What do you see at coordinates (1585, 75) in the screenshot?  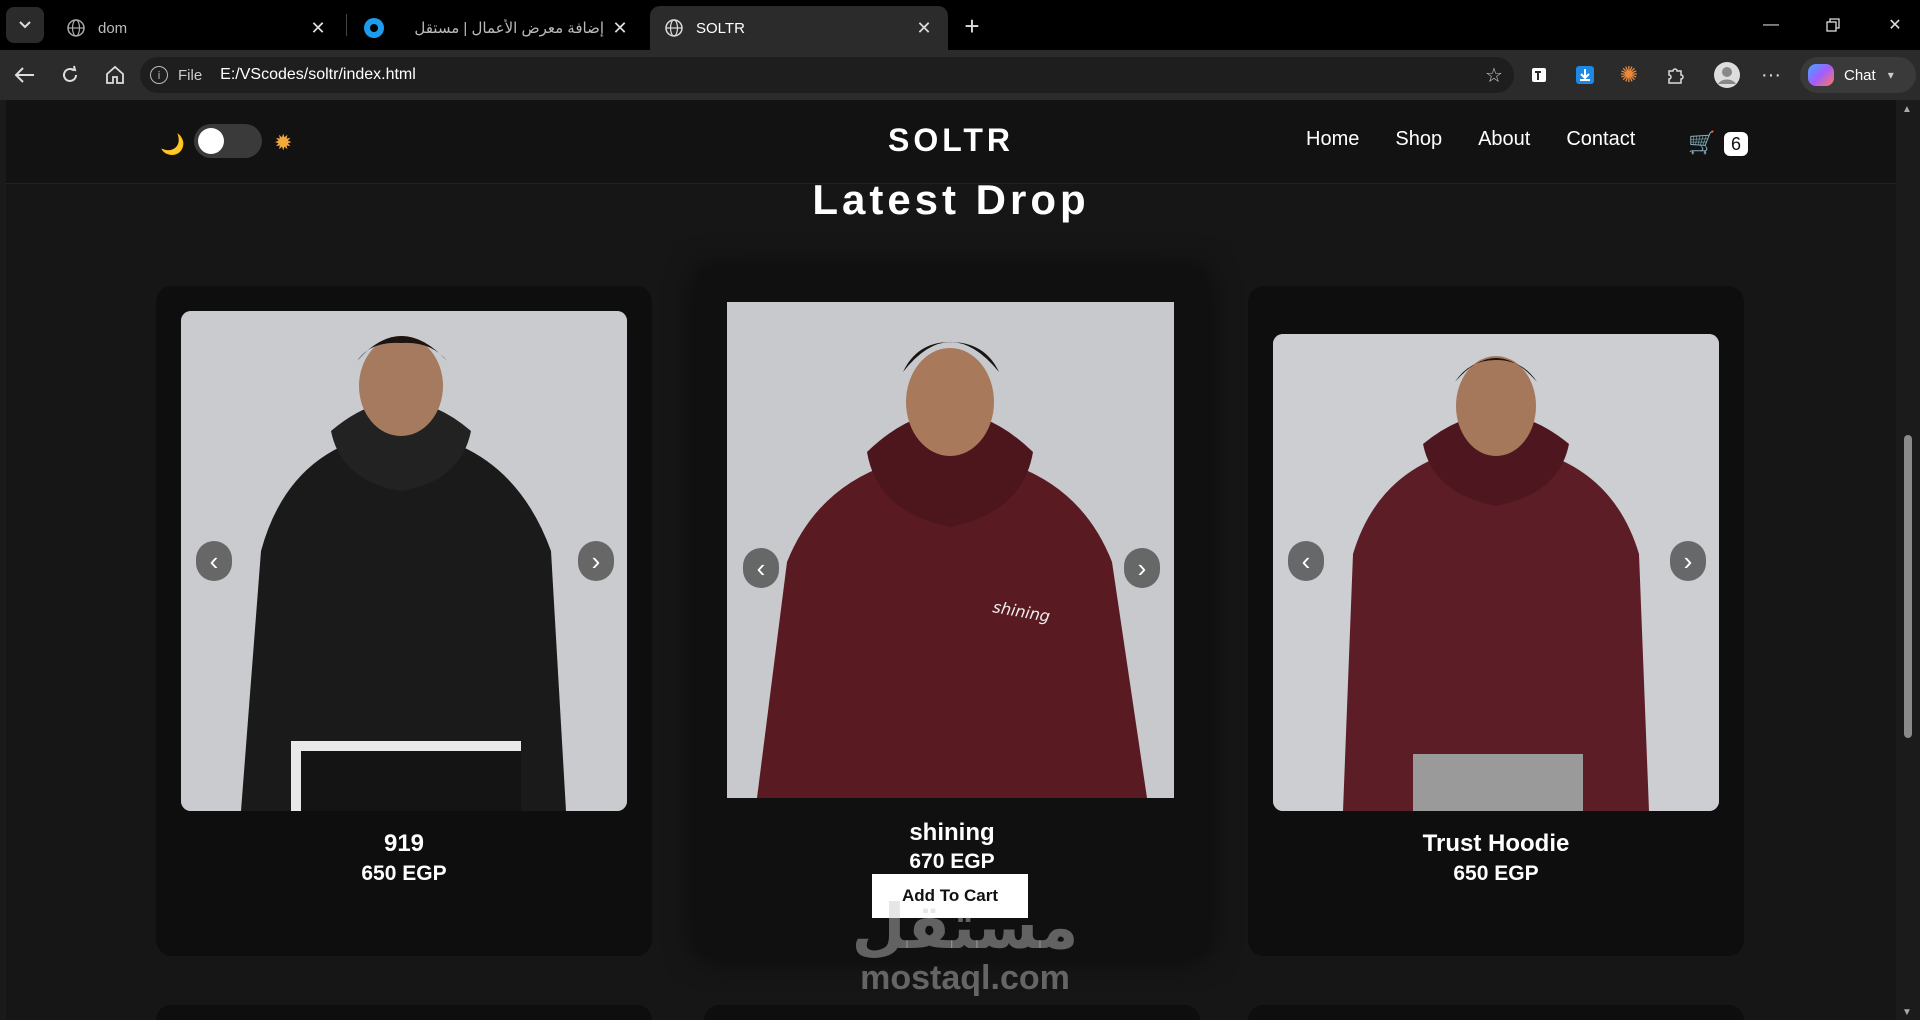 I see `download-extension-icon` at bounding box center [1585, 75].